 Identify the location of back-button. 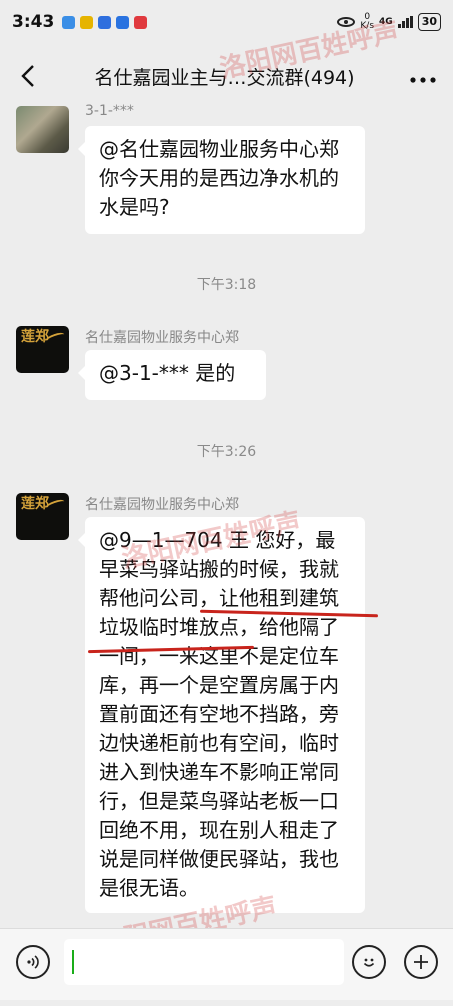
(28, 76).